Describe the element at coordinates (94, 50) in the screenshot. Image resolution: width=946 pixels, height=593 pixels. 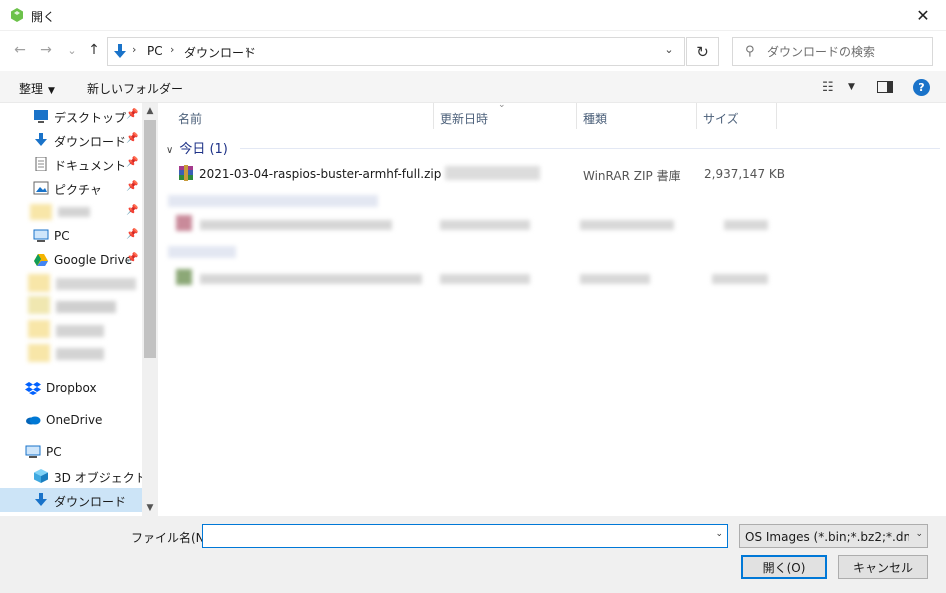
I see `up-button: ↑` at that location.